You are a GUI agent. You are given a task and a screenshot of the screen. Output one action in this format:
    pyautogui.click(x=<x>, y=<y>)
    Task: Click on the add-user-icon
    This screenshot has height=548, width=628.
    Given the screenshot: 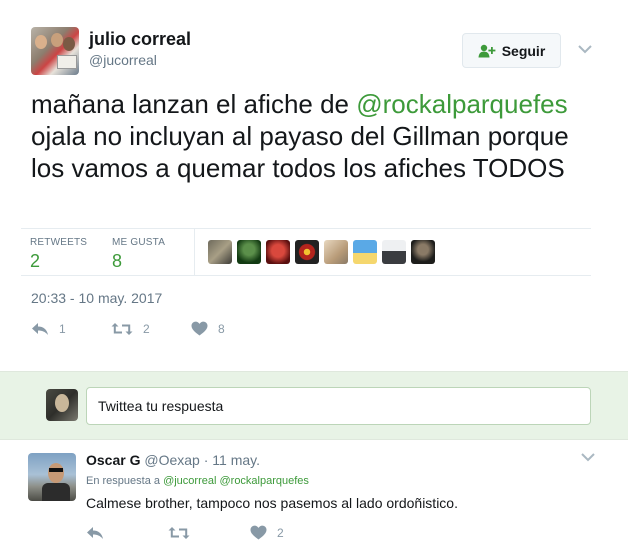 What is the action you would take?
    pyautogui.click(x=487, y=50)
    